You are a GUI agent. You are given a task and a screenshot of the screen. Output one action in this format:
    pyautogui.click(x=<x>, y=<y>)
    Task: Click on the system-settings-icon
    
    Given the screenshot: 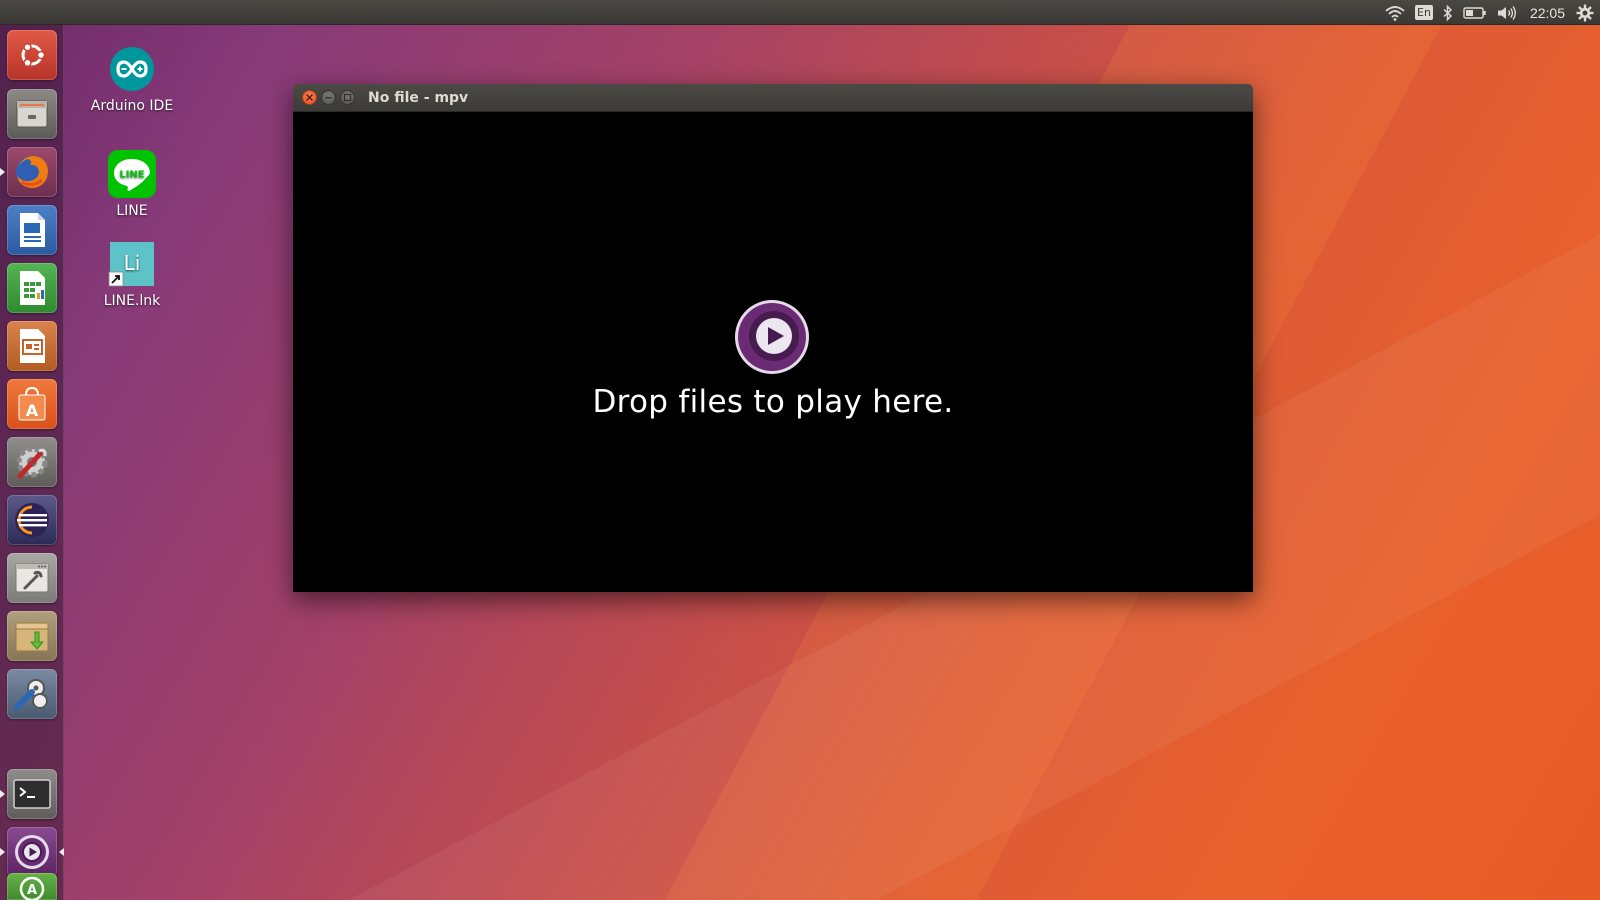 What is the action you would take?
    pyautogui.click(x=32, y=462)
    